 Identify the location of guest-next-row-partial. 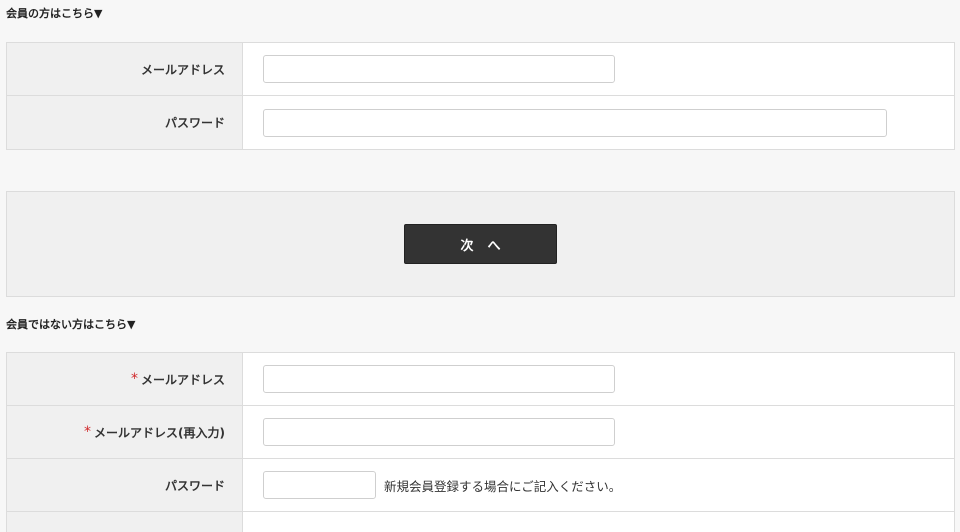
(480, 522).